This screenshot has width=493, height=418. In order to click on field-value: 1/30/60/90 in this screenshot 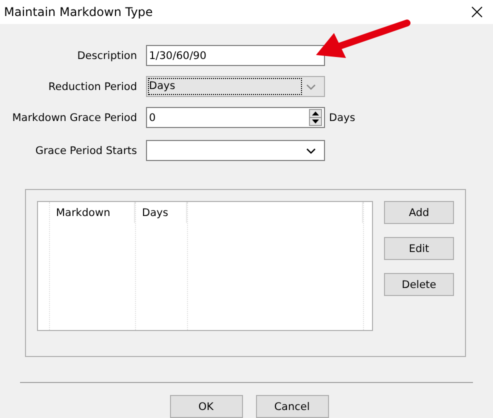, I will do `click(178, 56)`.